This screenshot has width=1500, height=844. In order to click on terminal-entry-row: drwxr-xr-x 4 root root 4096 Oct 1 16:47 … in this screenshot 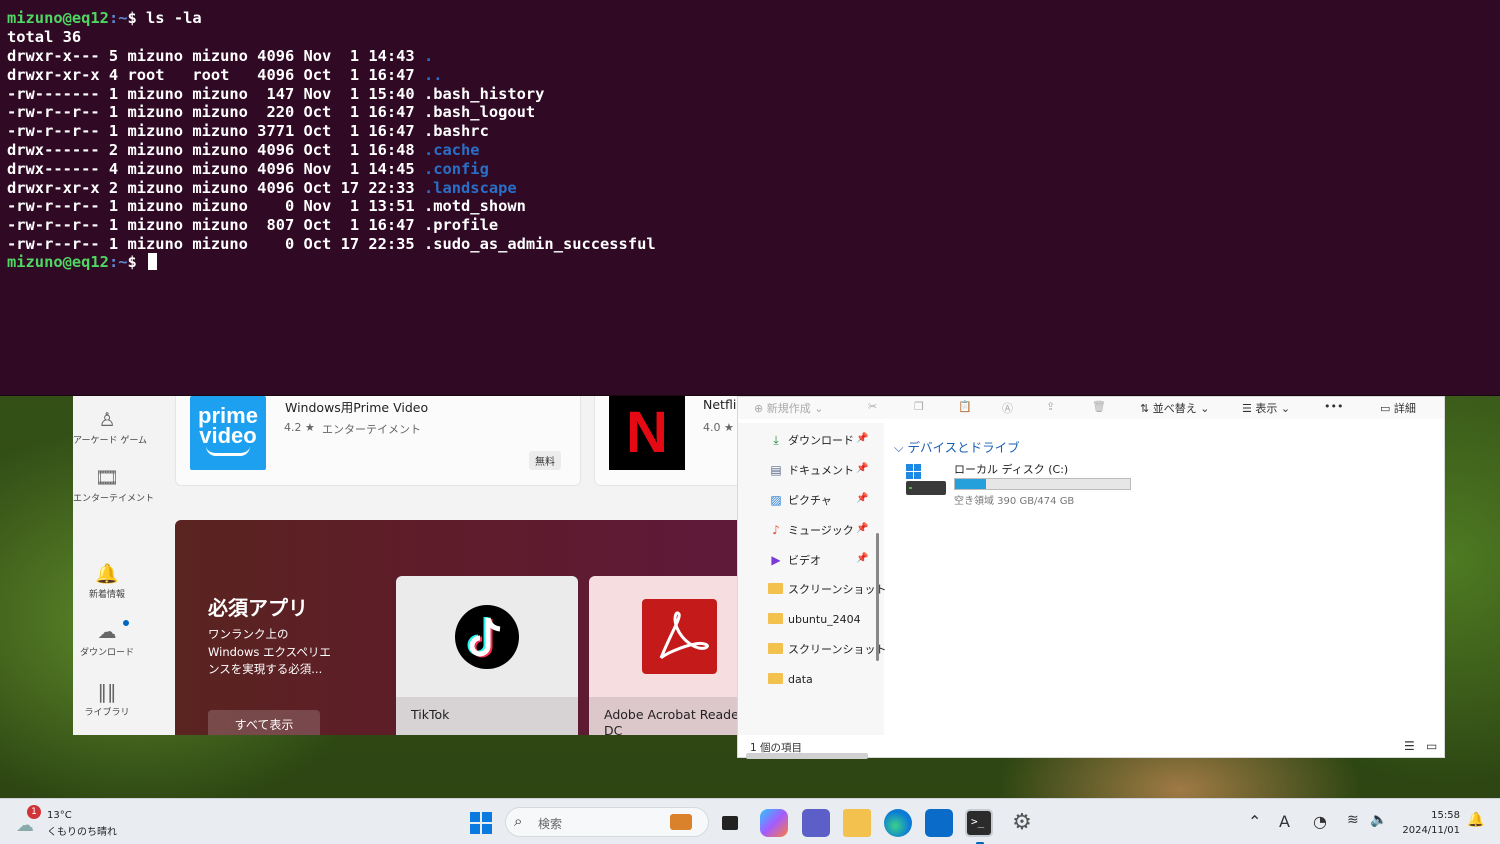, I will do `click(225, 75)`.